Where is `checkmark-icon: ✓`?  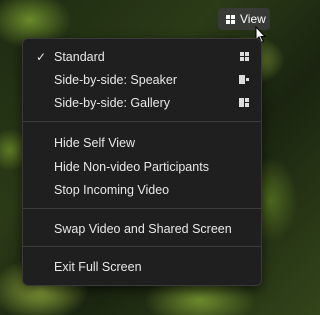 checkmark-icon: ✓ is located at coordinates (41, 57).